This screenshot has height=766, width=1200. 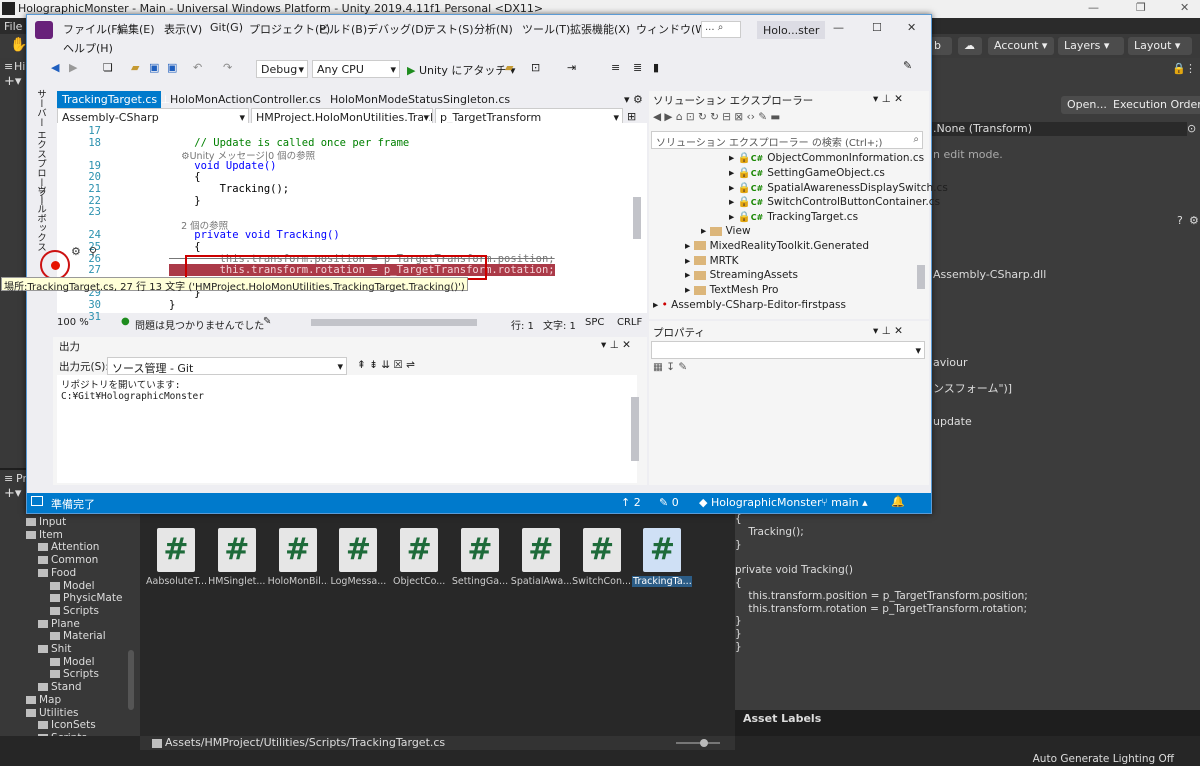 What do you see at coordinates (631, 116) in the screenshot?
I see `split-editor-icon: ⊞` at bounding box center [631, 116].